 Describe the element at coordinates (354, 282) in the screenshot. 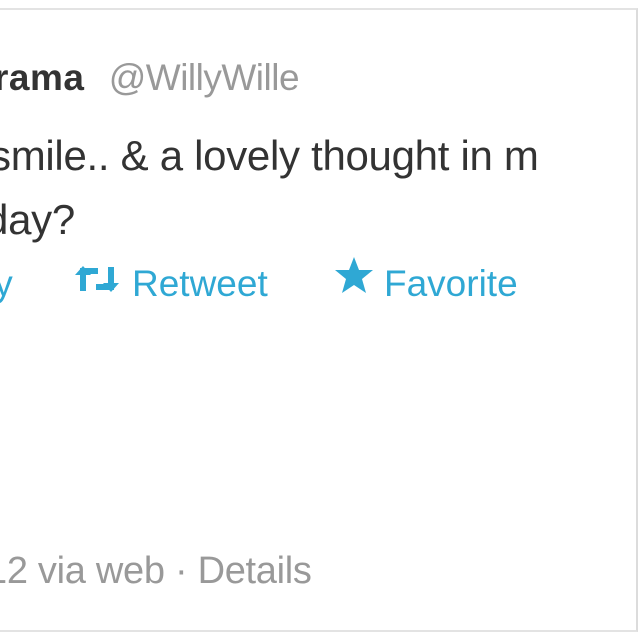

I see `star-icon` at that location.